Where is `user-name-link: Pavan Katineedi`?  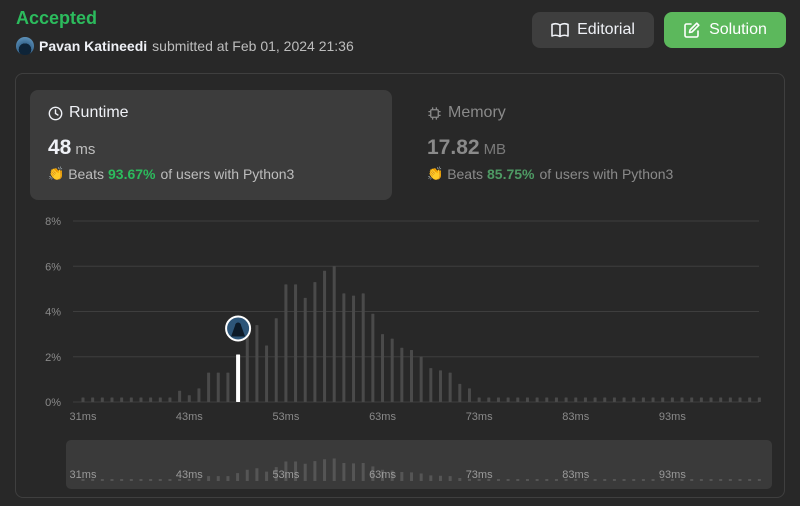
user-name-link: Pavan Katineedi is located at coordinates (93, 46).